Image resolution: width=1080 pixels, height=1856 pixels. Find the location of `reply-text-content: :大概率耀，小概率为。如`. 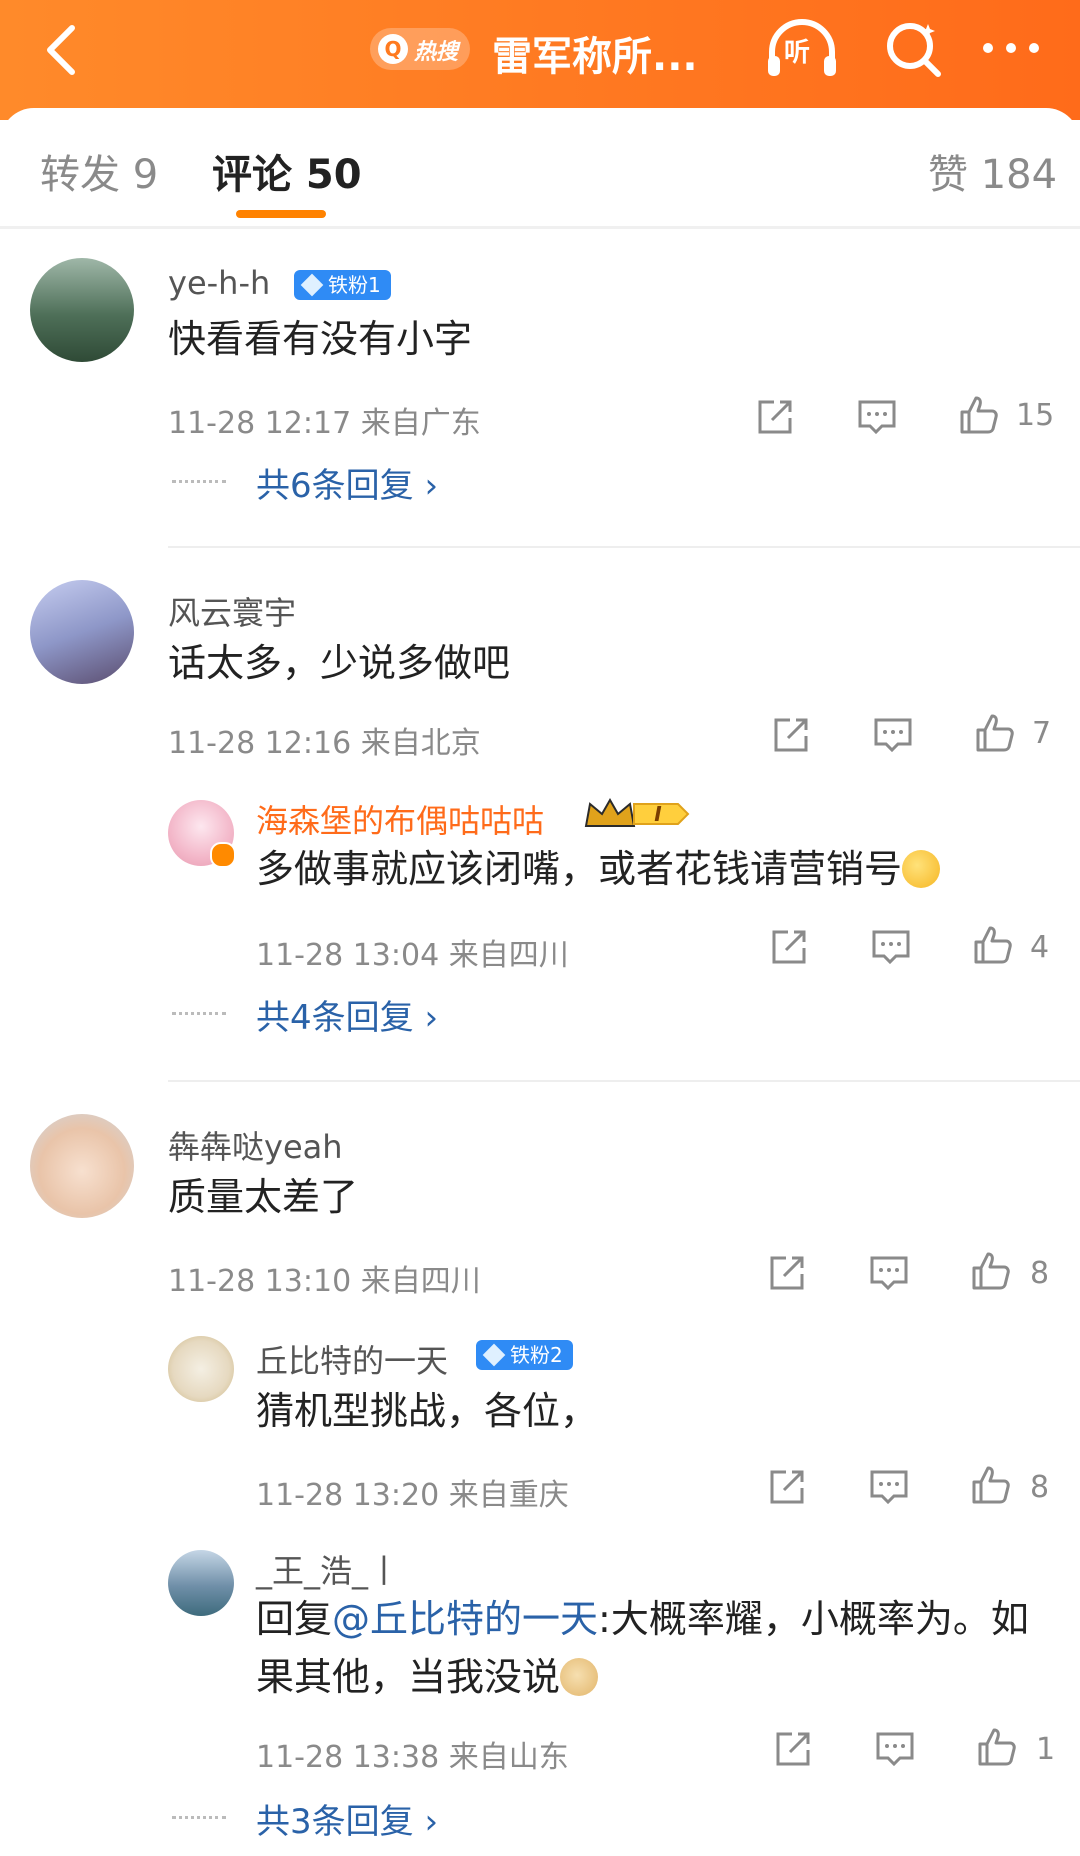

reply-text-content: :大概率耀，小概率为。如 is located at coordinates (813, 1619).